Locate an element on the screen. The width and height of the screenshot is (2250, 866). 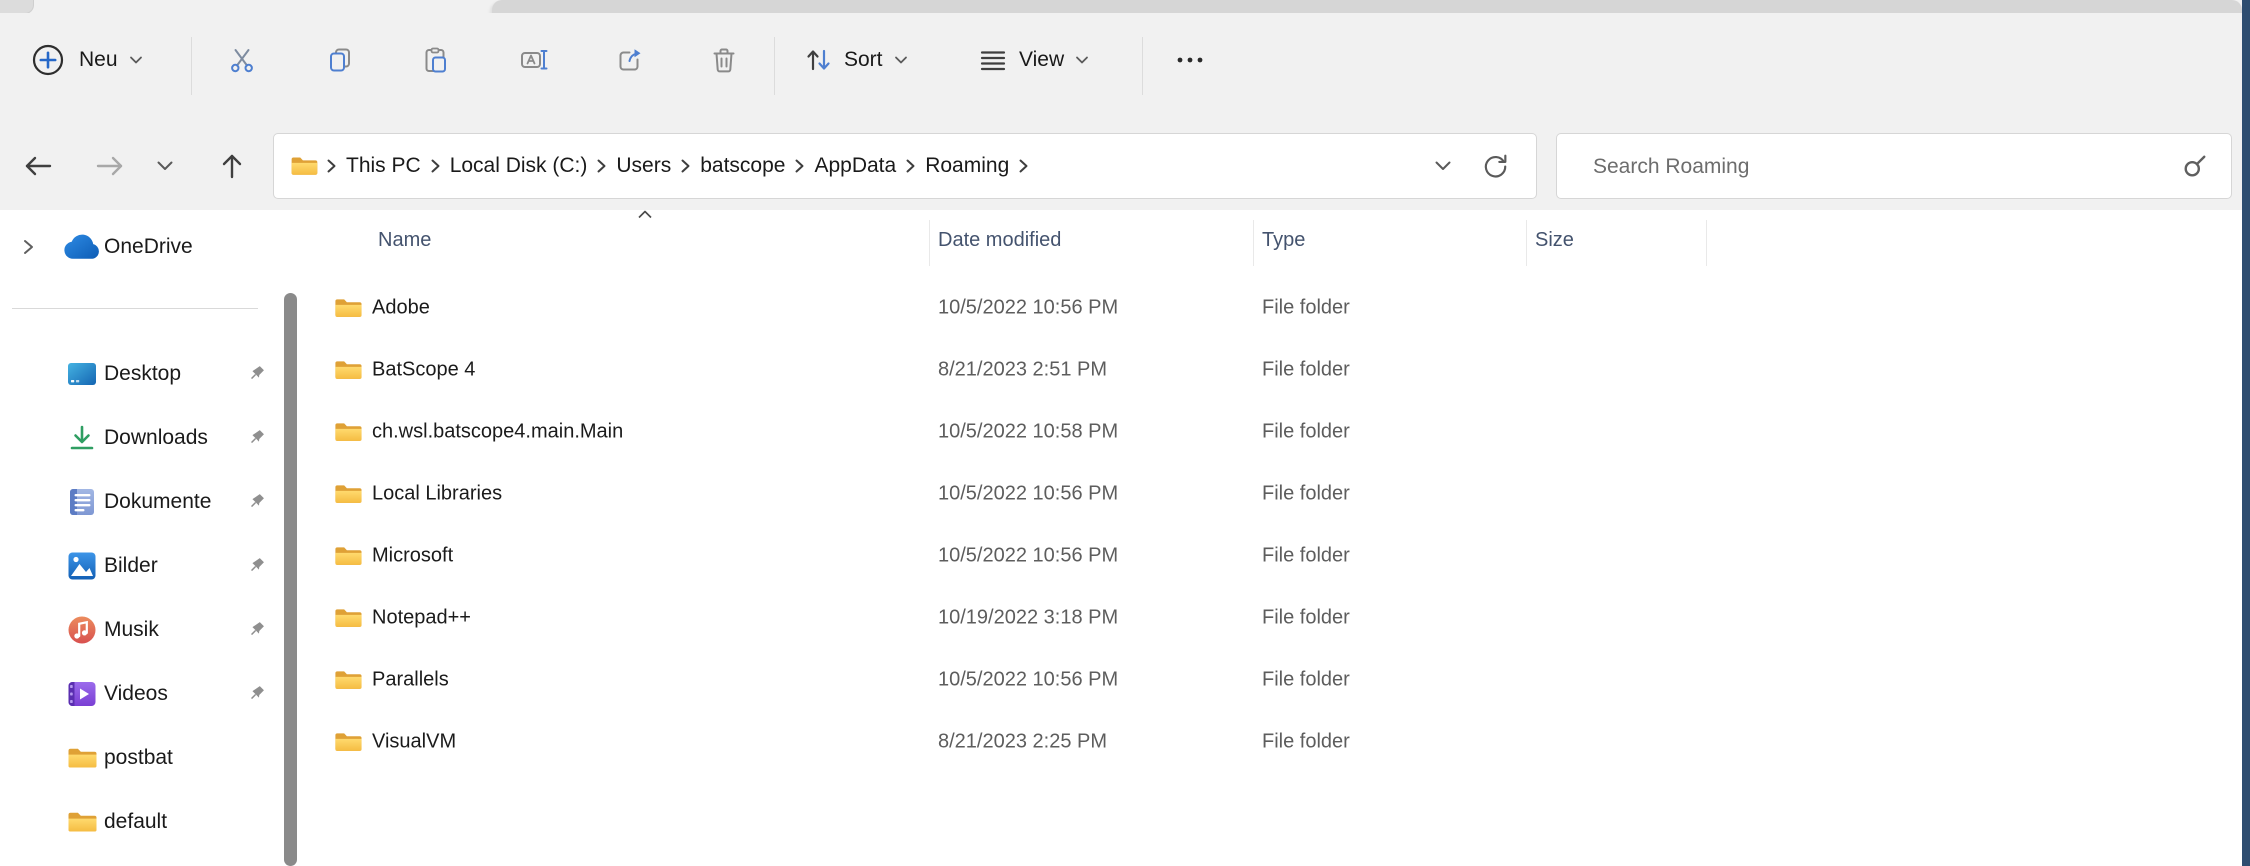
forward-button is located at coordinates (110, 166).